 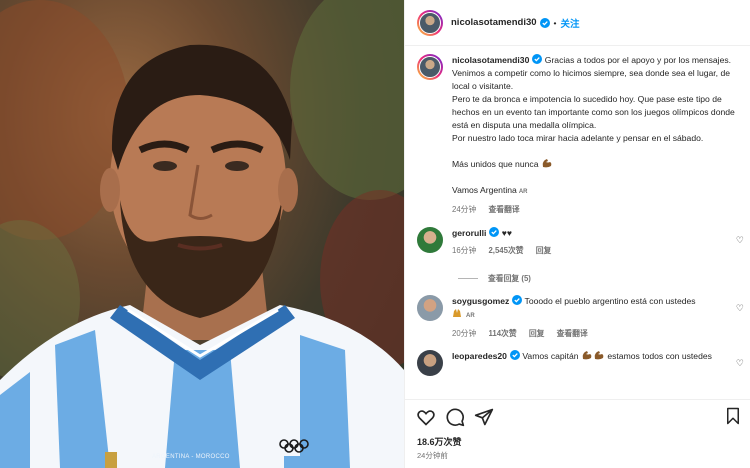 What do you see at coordinates (430, 67) in the screenshot?
I see `caption-avatar` at bounding box center [430, 67].